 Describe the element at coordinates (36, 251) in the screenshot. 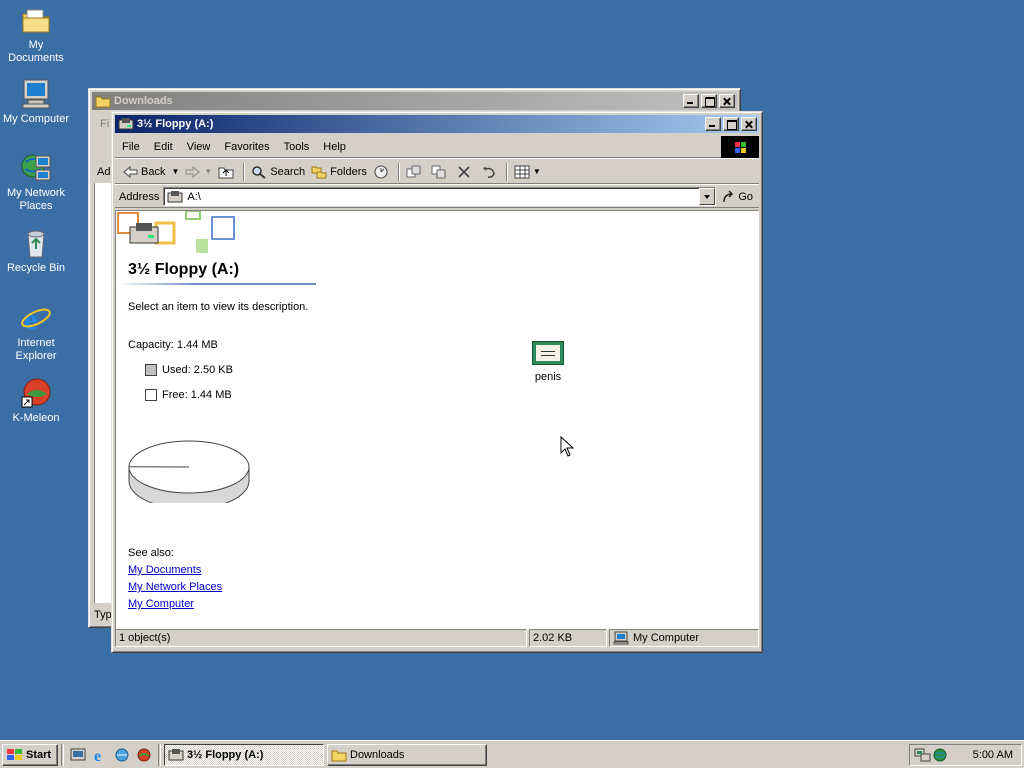

I see `desktop-icon-recycle-bin: Recycle Bin` at that location.